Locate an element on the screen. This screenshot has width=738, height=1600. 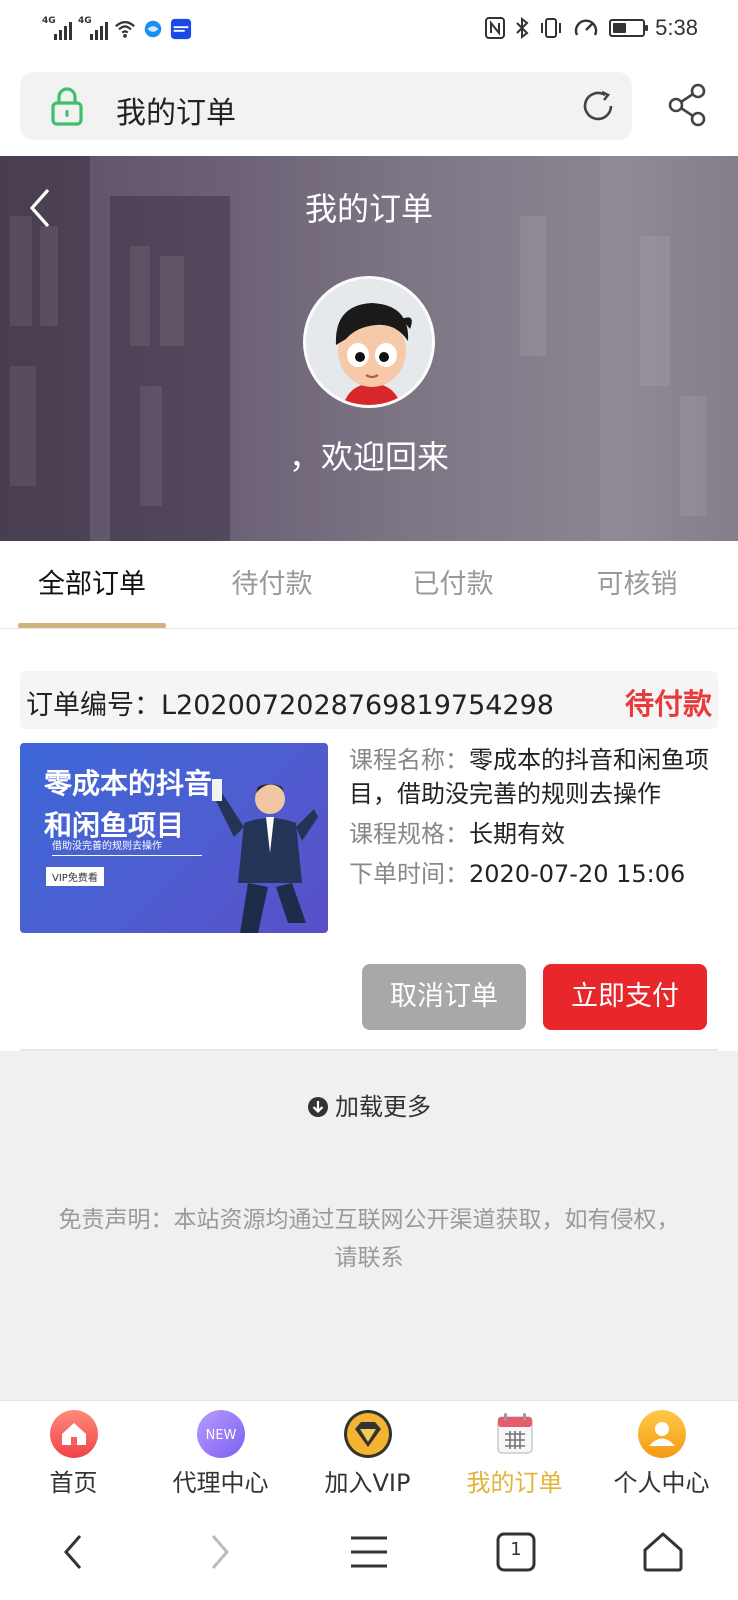
new-badge-icon: NEW is located at coordinates (220, 1434).